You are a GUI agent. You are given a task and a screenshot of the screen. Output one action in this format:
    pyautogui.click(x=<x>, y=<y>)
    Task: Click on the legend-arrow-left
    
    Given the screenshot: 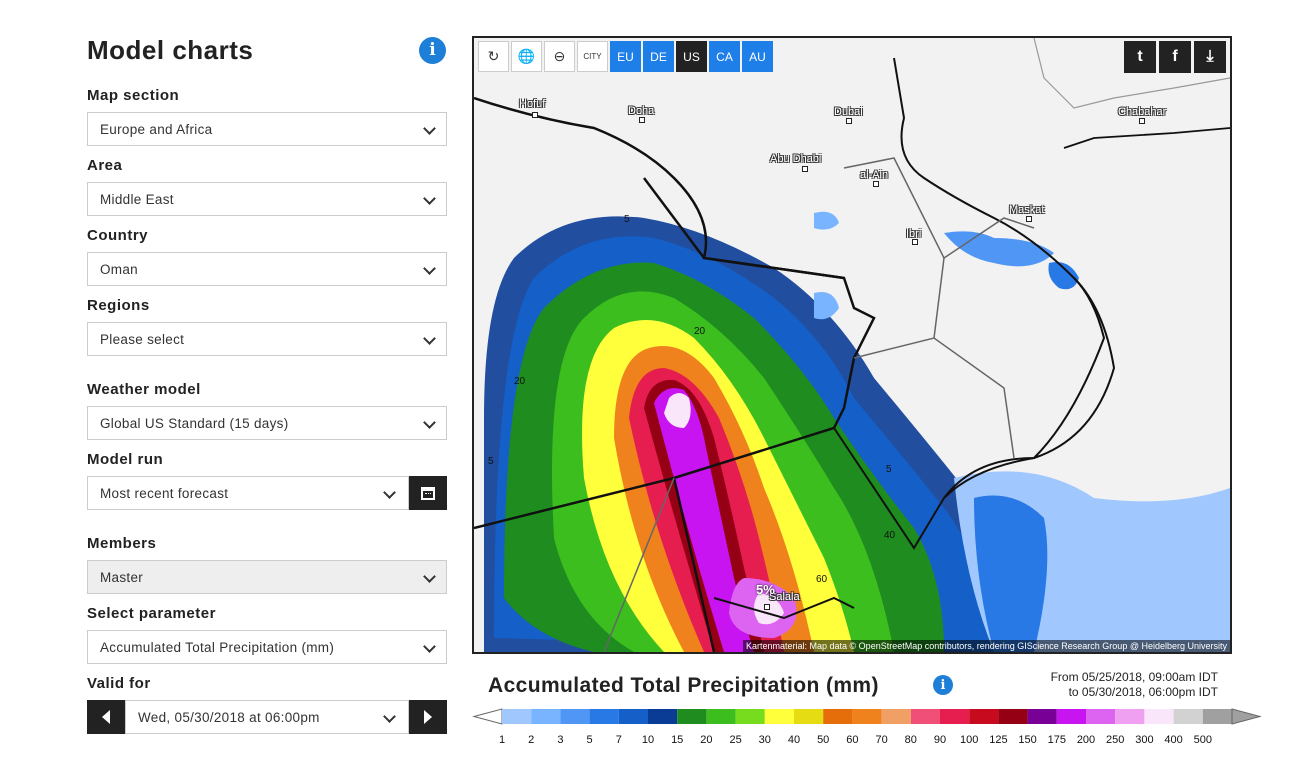 What is the action you would take?
    pyautogui.click(x=487, y=716)
    